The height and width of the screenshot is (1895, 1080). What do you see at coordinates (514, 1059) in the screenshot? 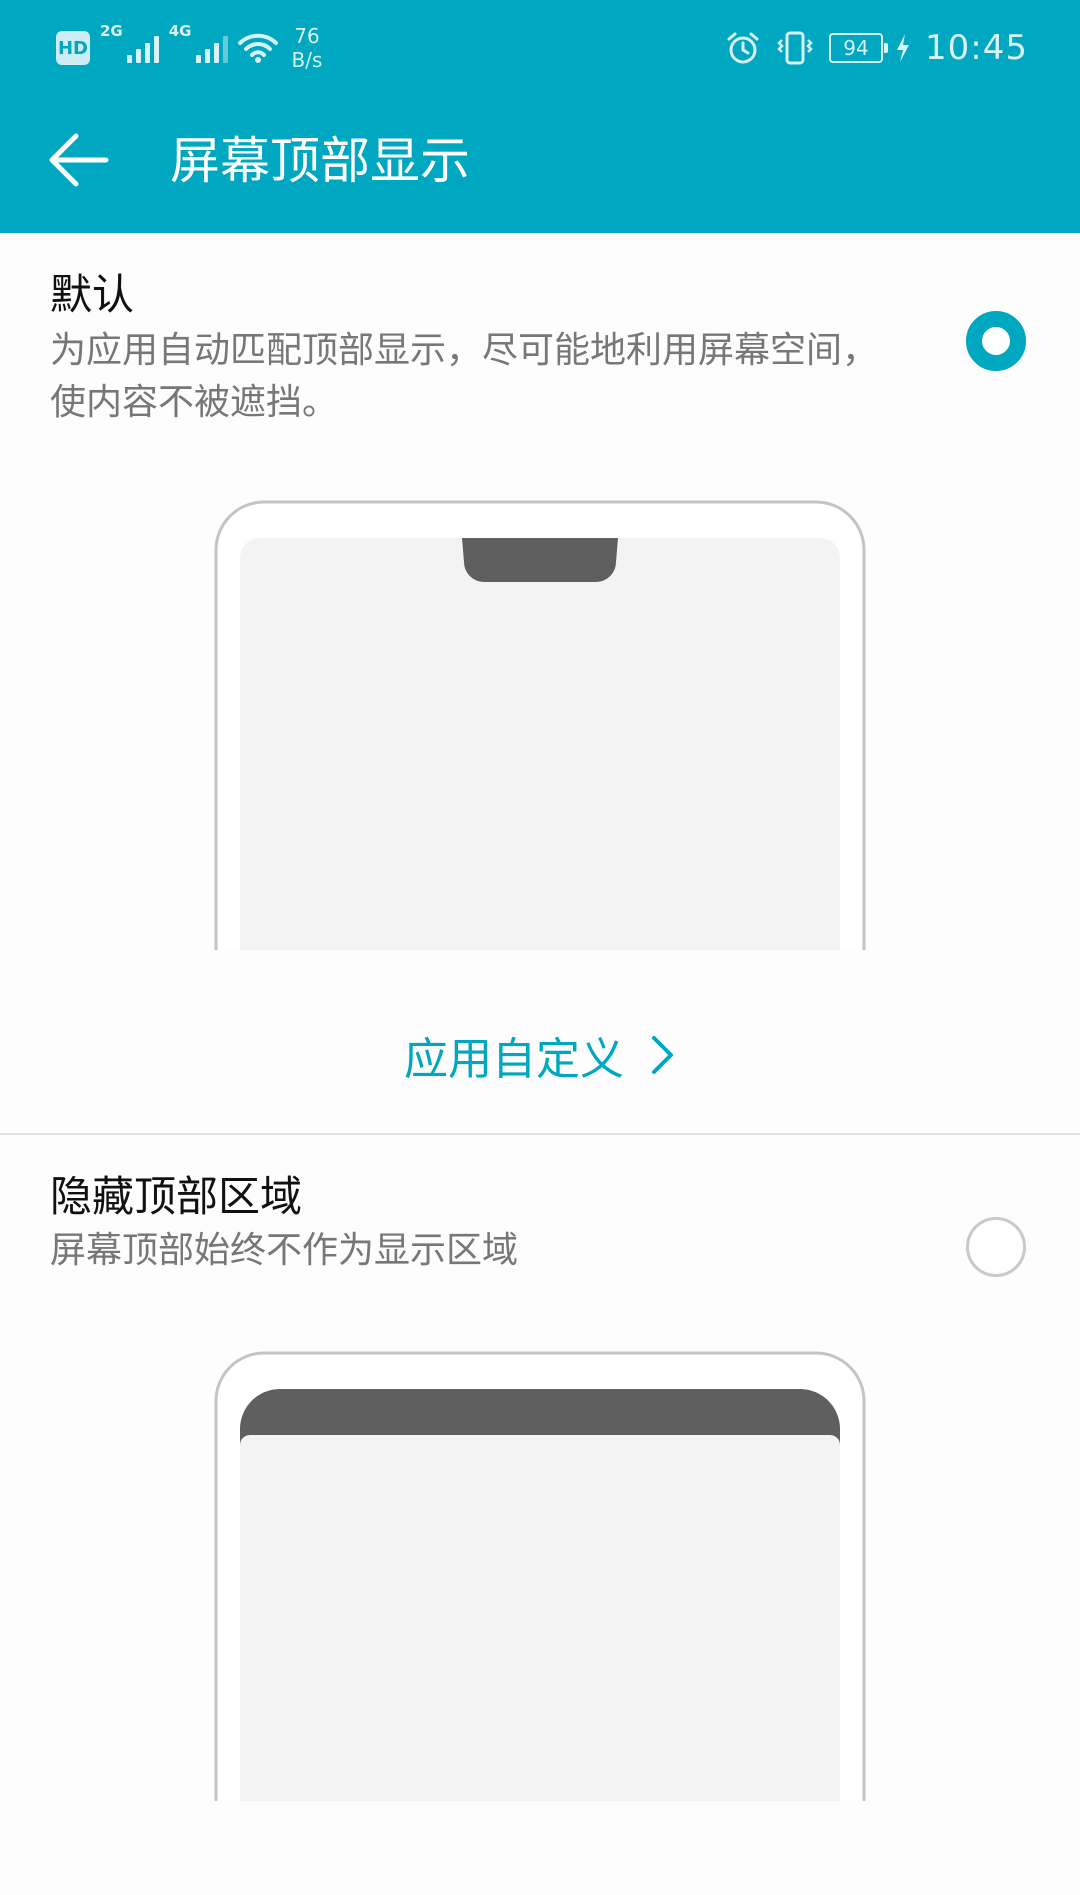
I see `custom-app-link-label: 应用自定义` at bounding box center [514, 1059].